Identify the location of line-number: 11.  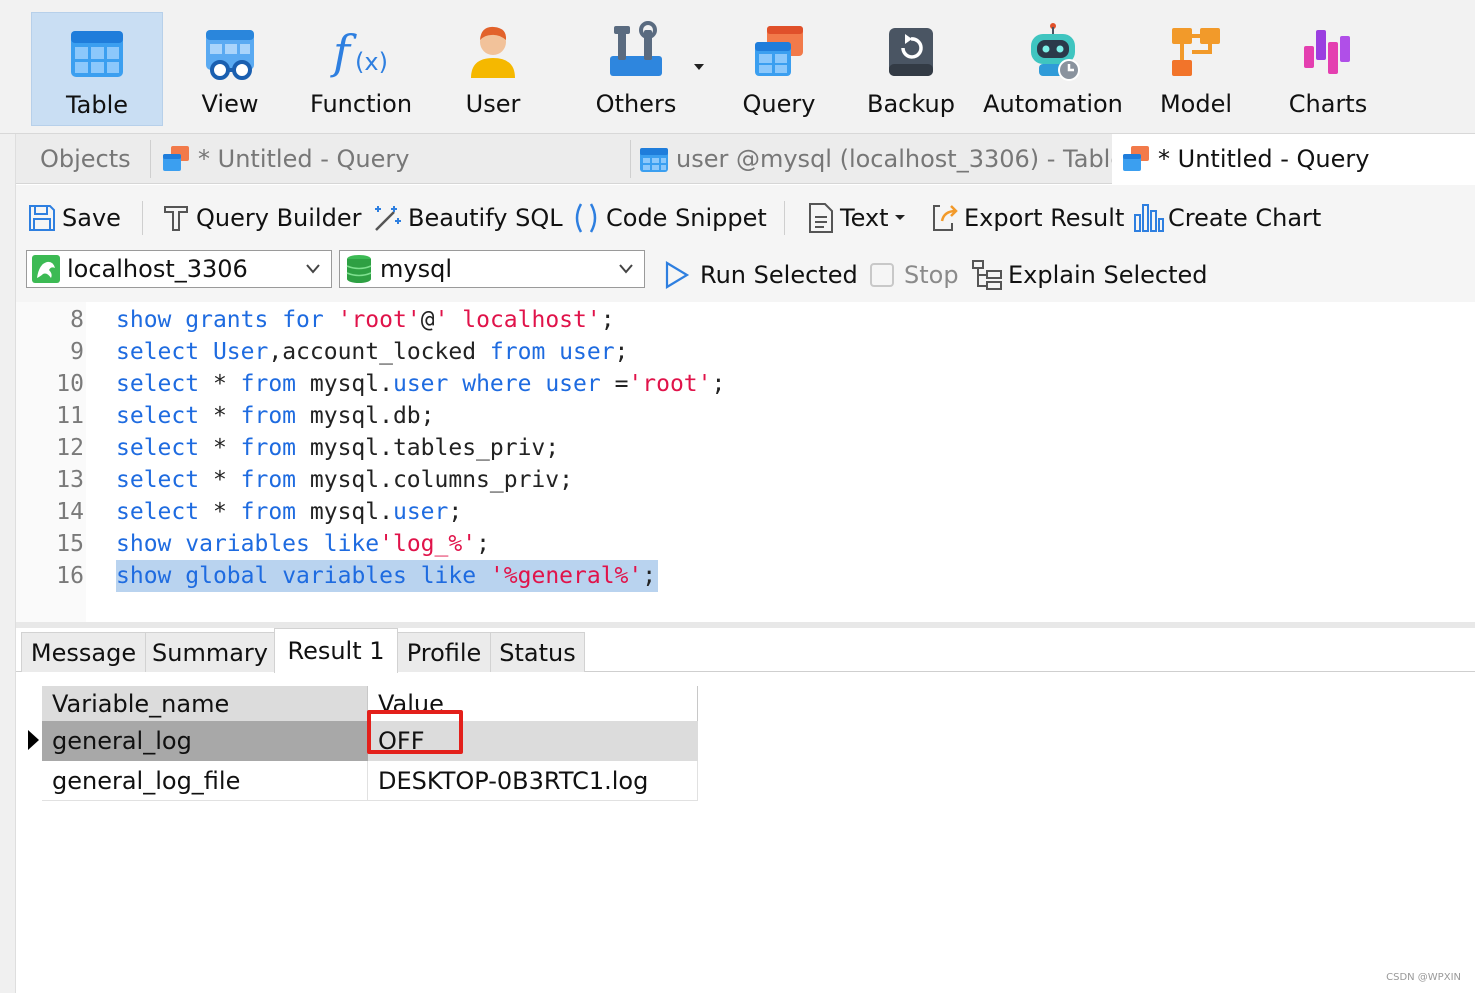
(70, 416).